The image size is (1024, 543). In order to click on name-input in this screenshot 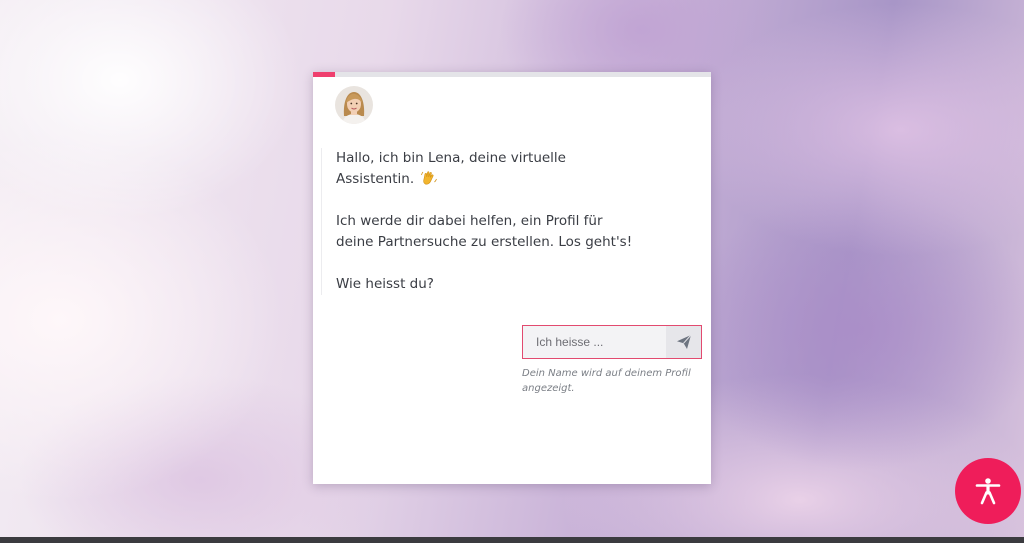, I will do `click(594, 342)`.